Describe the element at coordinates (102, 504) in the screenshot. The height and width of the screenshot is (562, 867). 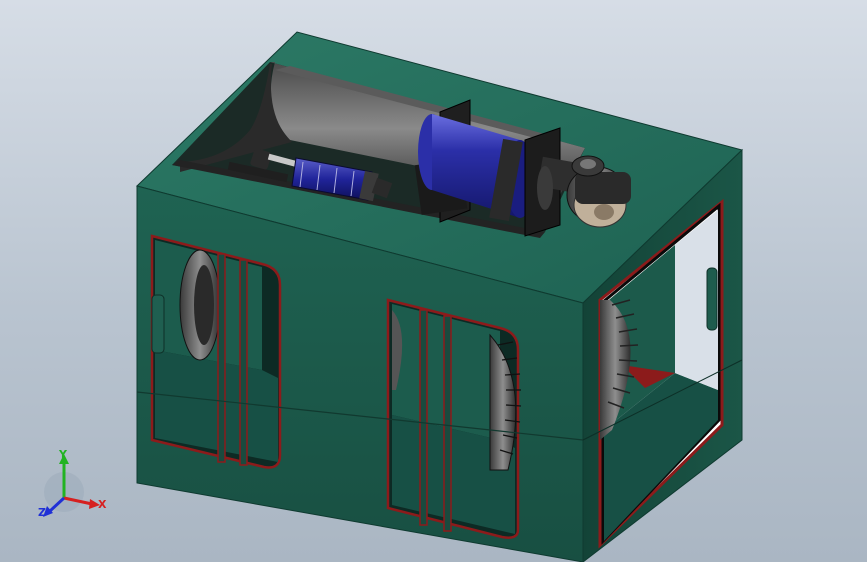
I see `axis-x-label: X` at that location.